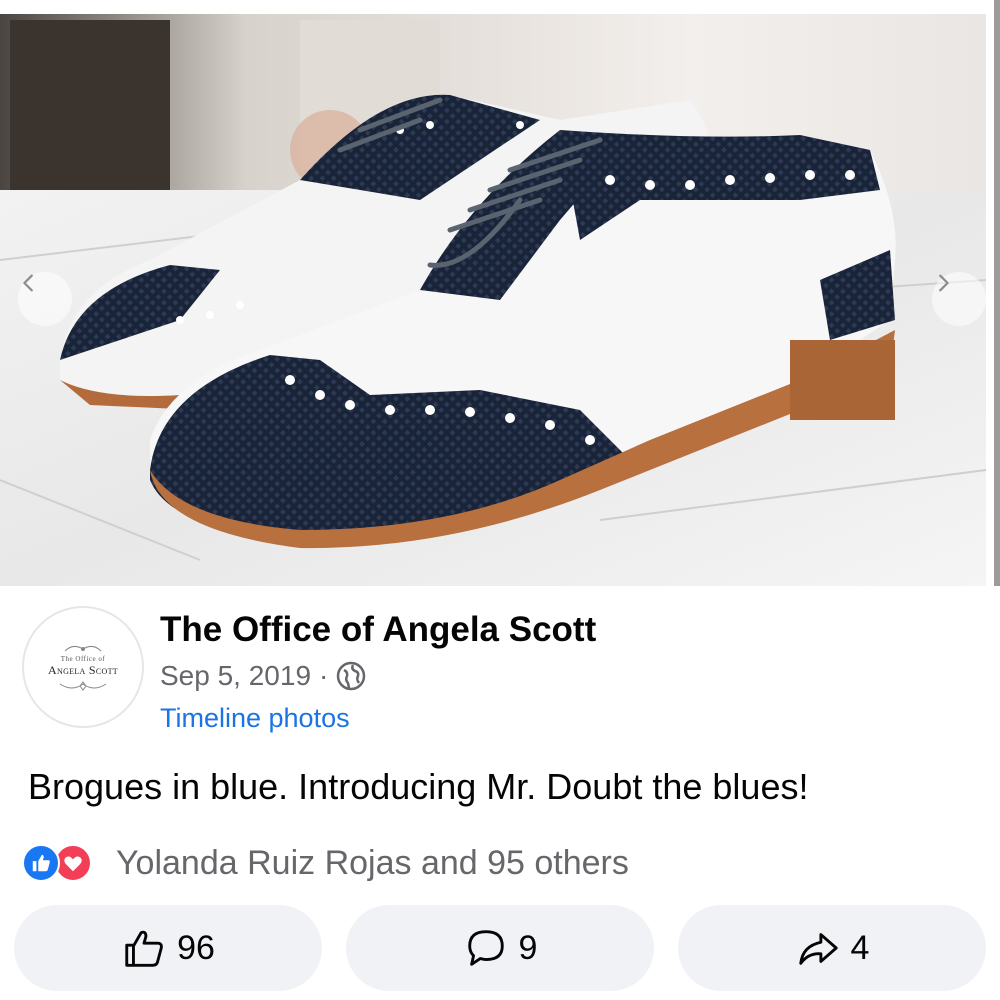 Image resolution: width=1000 pixels, height=1000 pixels. What do you see at coordinates (235, 676) in the screenshot?
I see `post-date: Sep 5, 2019` at bounding box center [235, 676].